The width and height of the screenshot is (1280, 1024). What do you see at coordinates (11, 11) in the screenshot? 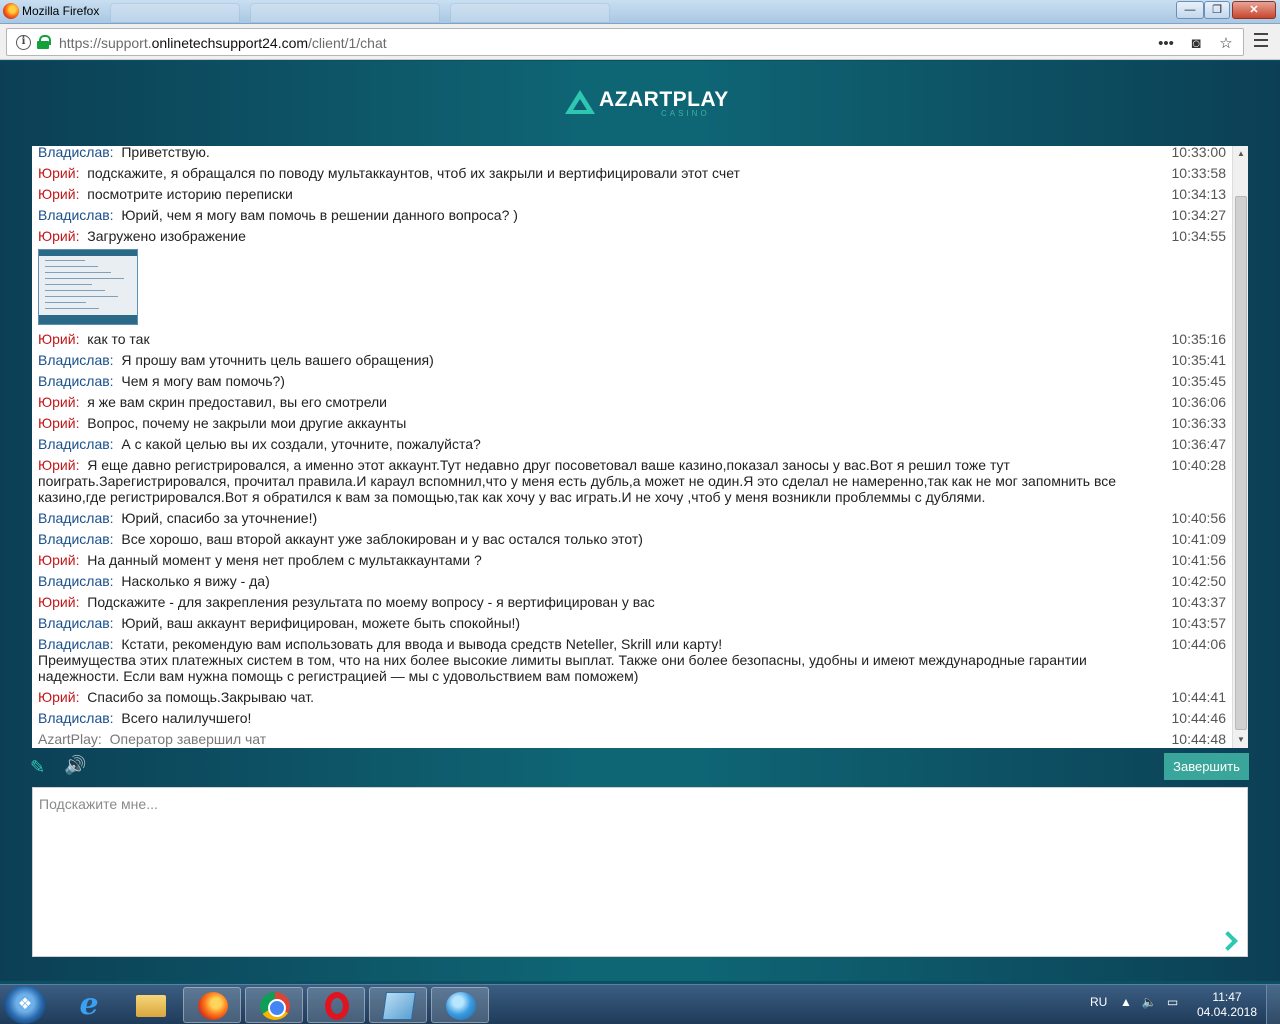
I see `firefox-icon` at bounding box center [11, 11].